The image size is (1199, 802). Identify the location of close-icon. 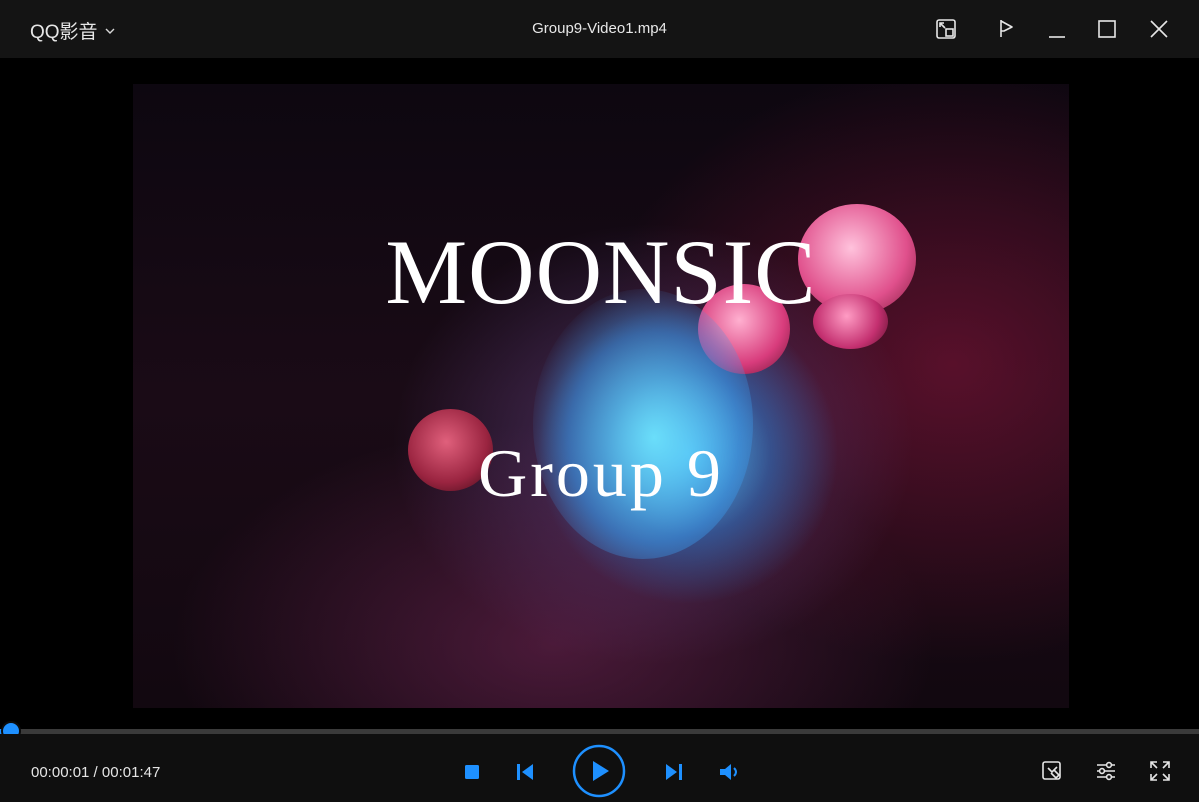
(1159, 29).